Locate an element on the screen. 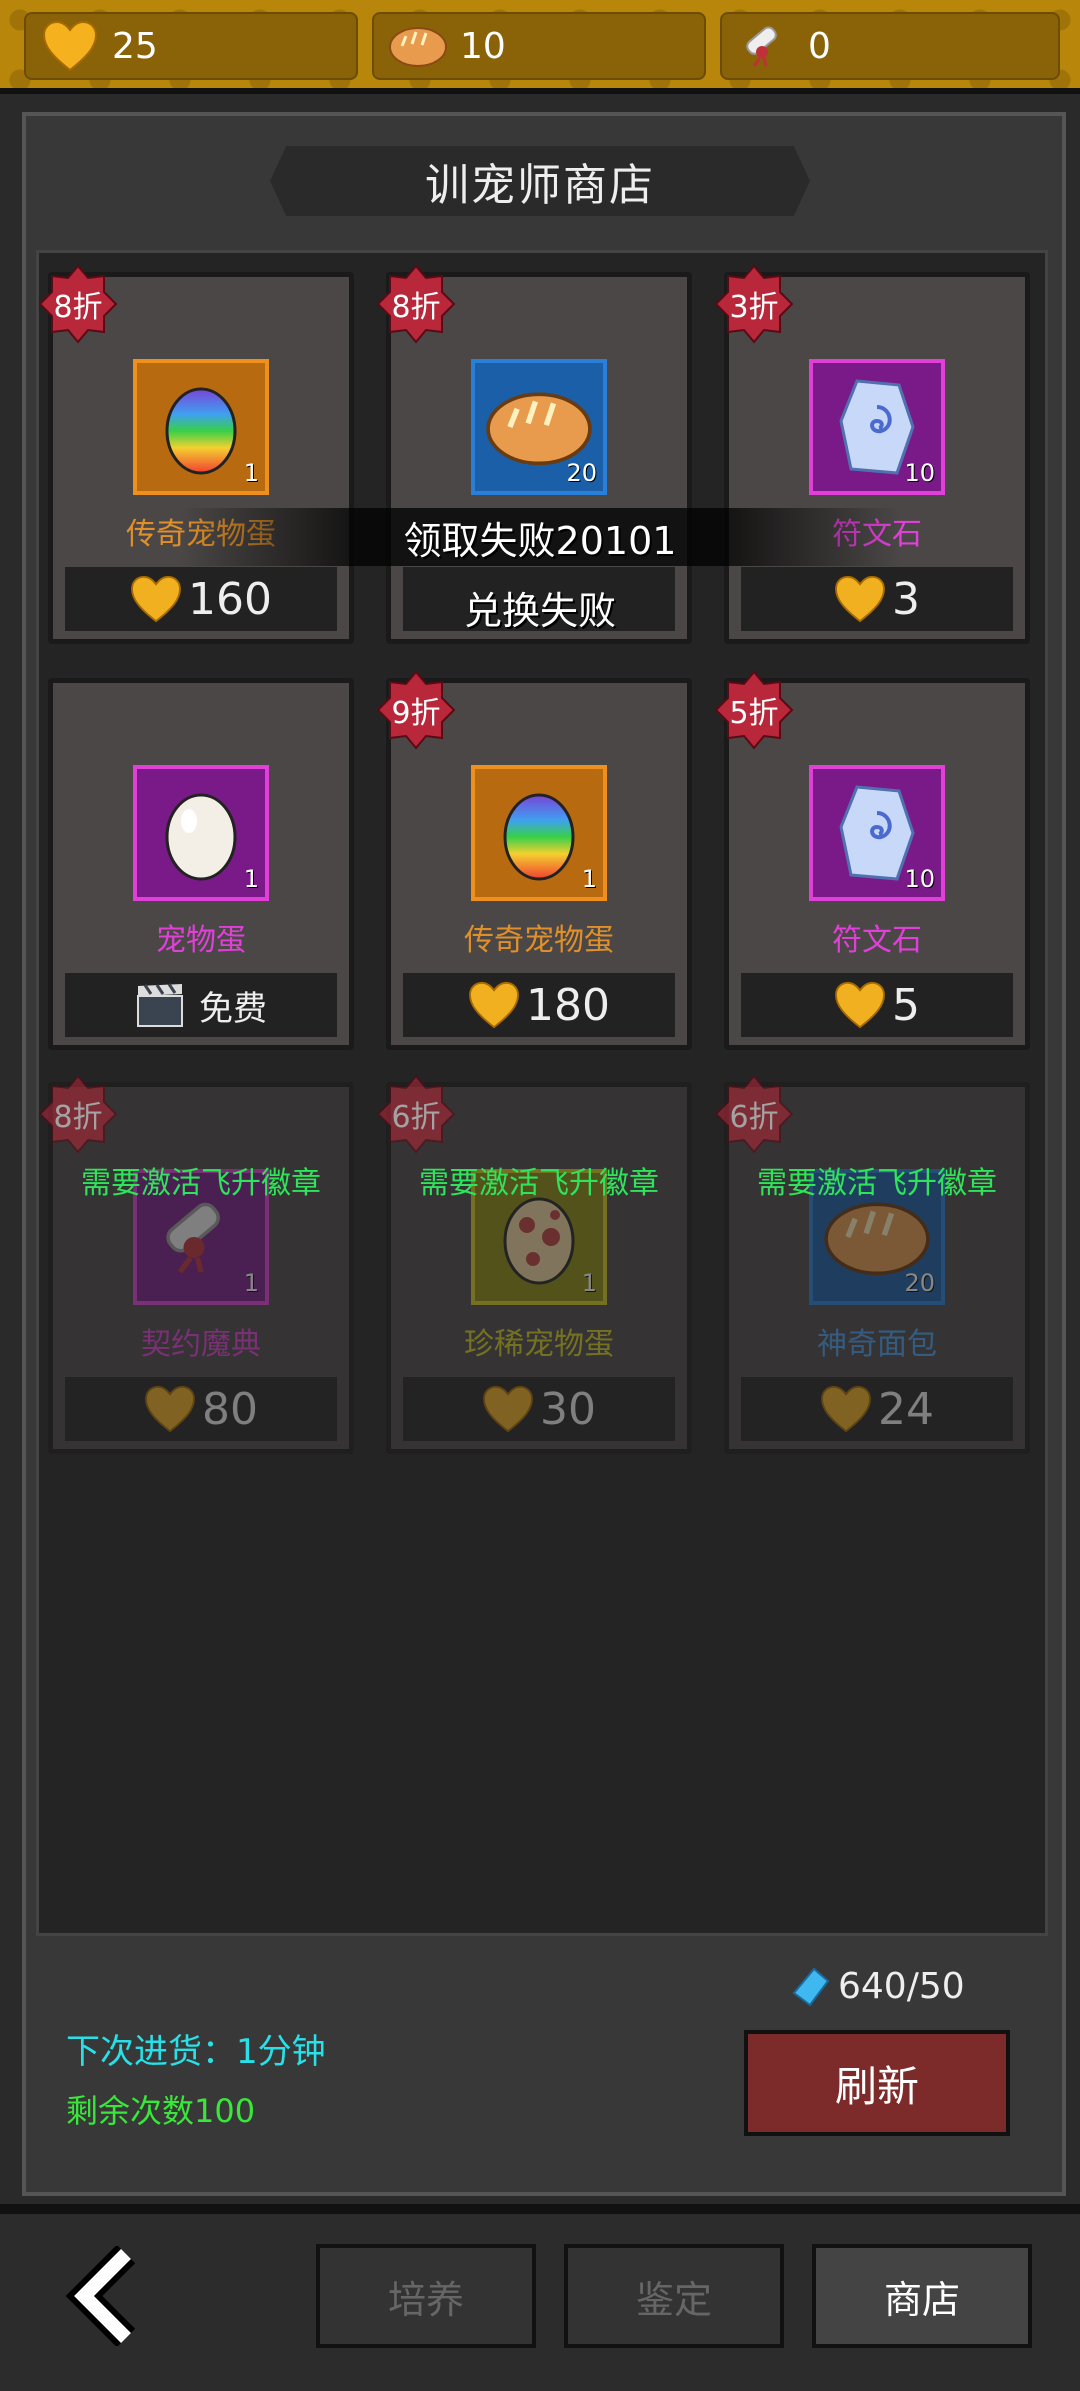  tab-train: 培养 is located at coordinates (426, 2296).